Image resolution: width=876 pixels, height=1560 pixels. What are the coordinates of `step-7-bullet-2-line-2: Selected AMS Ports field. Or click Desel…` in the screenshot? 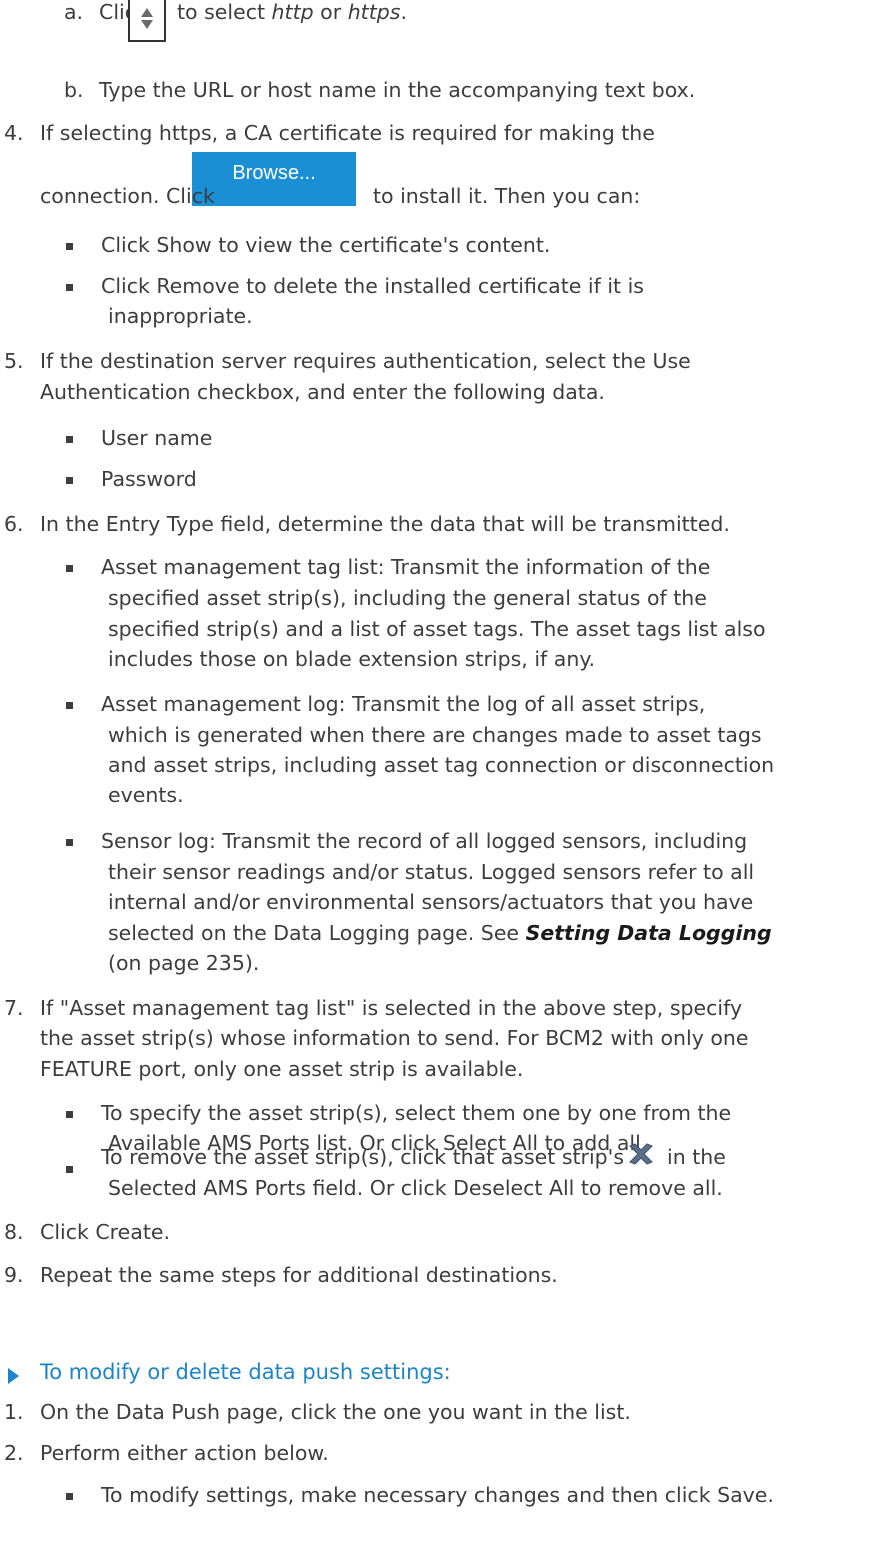 It's located at (415, 1188).